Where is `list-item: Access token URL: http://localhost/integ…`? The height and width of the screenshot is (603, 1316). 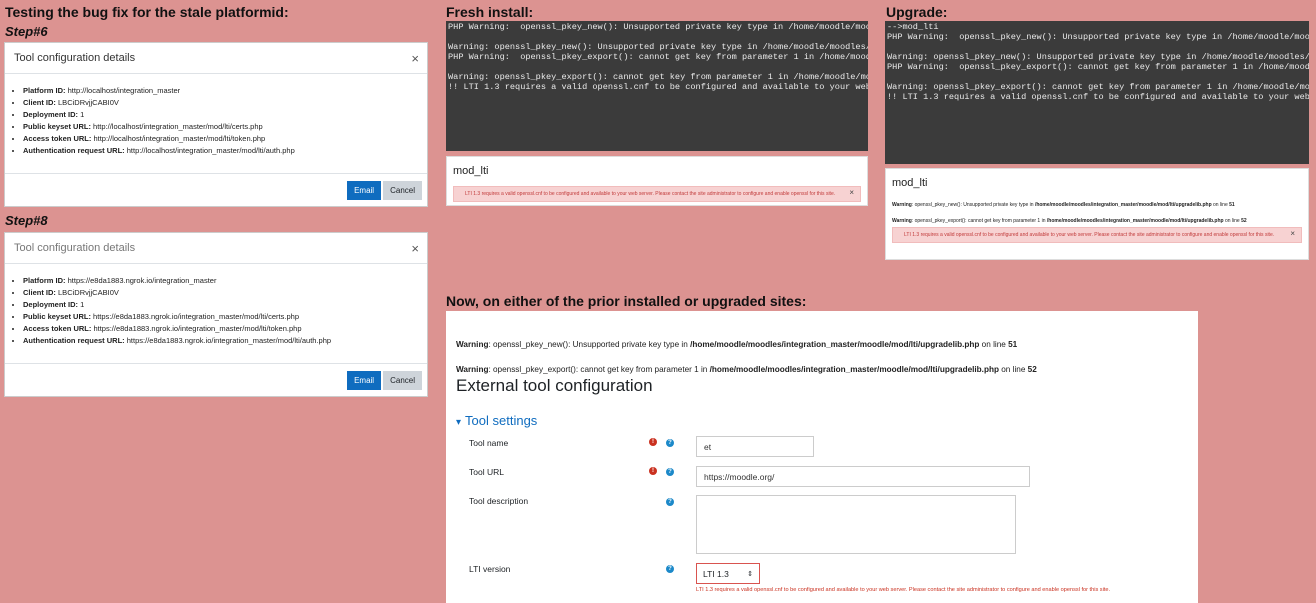
list-item: Access token URL: http://localhost/integ… is located at coordinates (221, 139).